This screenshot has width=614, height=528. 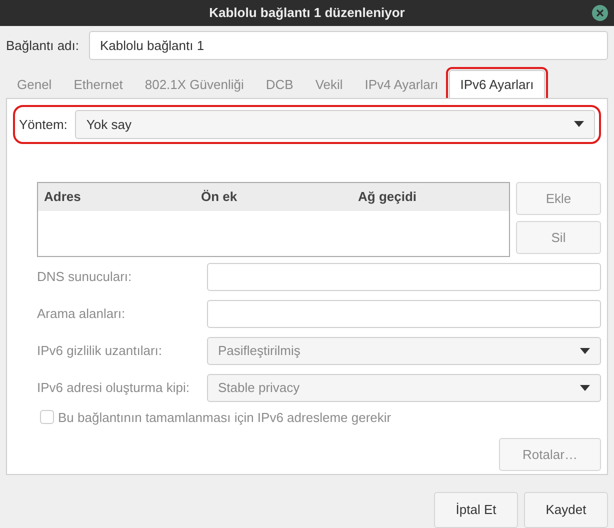 What do you see at coordinates (85, 276) in the screenshot?
I see `field-label: DNS sunucuları:` at bounding box center [85, 276].